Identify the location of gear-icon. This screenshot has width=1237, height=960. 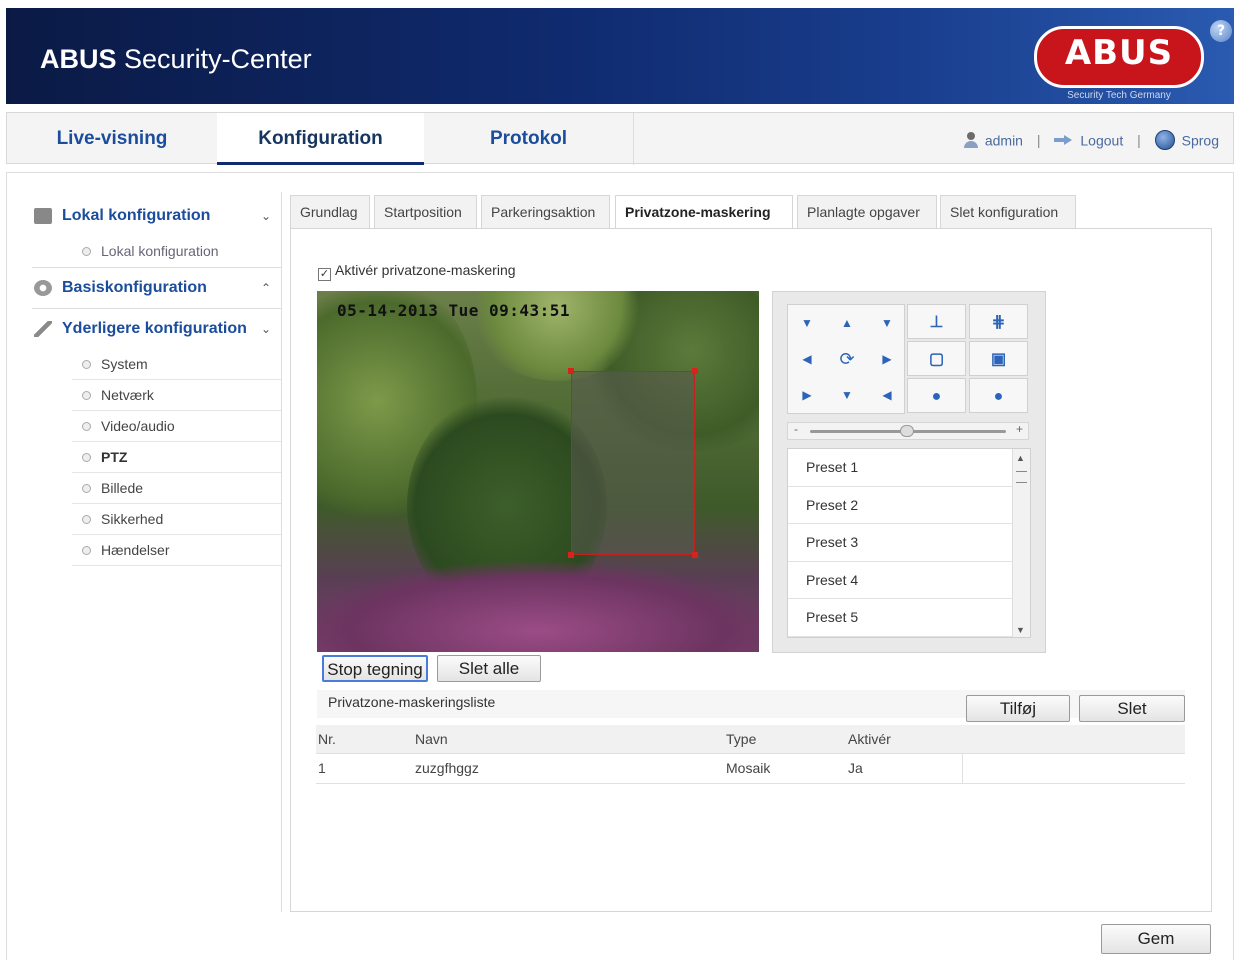
(43, 288).